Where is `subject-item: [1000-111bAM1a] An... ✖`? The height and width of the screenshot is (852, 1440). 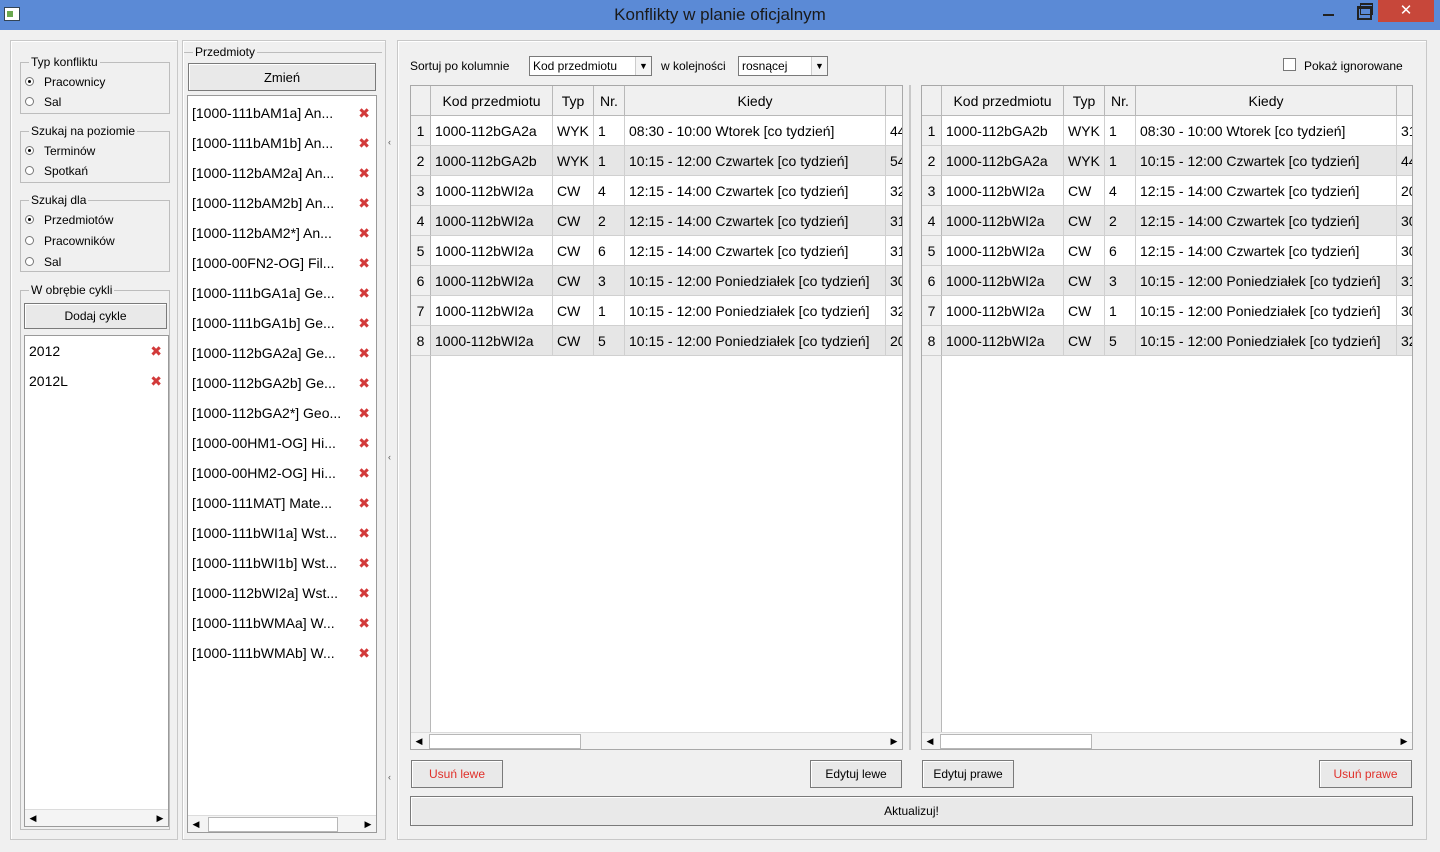
subject-item: [1000-111bAM1a] An... ✖ is located at coordinates (282, 113).